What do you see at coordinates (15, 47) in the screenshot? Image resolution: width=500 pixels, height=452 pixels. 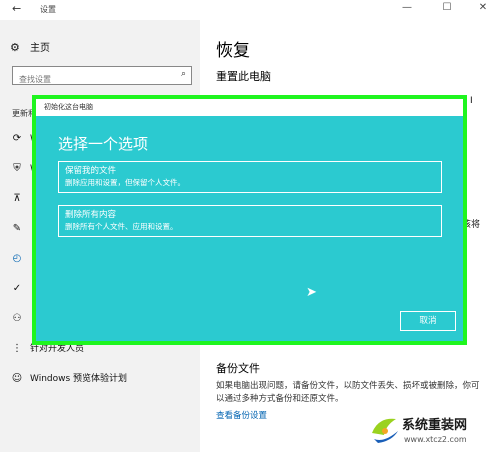 I see `gear-icon: ⚙` at bounding box center [15, 47].